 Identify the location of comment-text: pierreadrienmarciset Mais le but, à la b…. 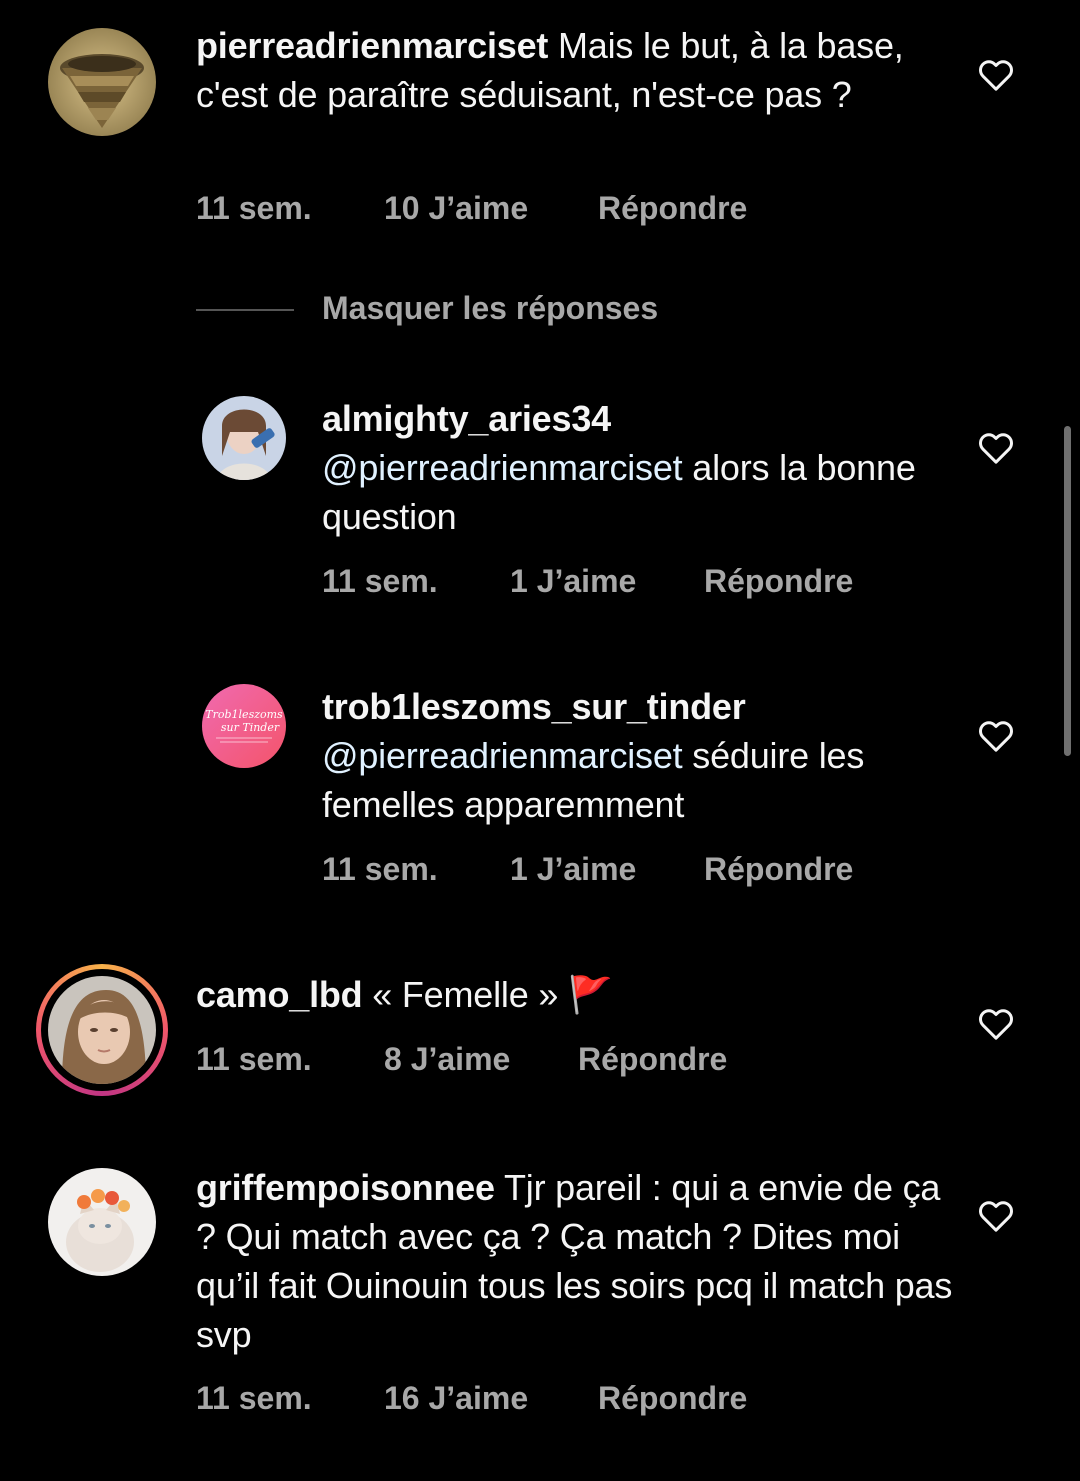
(576, 70).